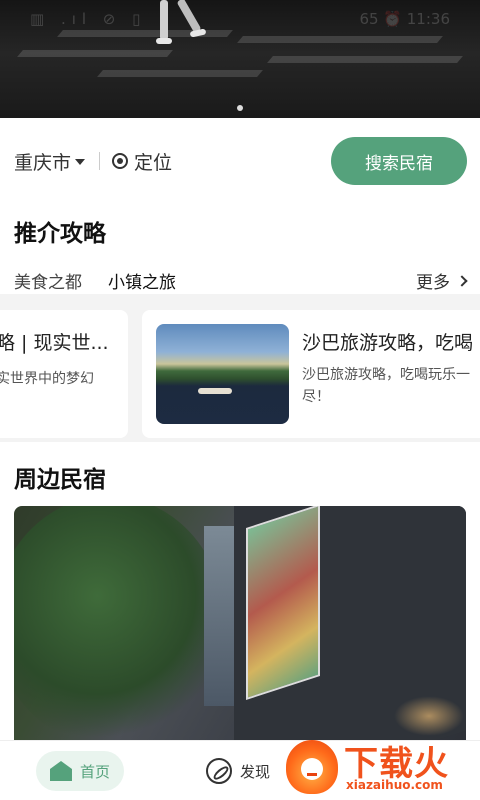  I want to click on guide-card-desc-2: 尽！, so click(316, 397).